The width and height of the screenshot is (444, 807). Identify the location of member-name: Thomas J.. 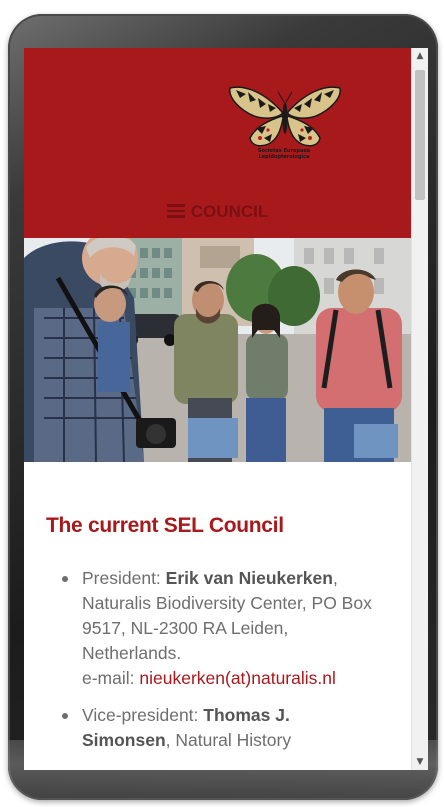
(246, 715).